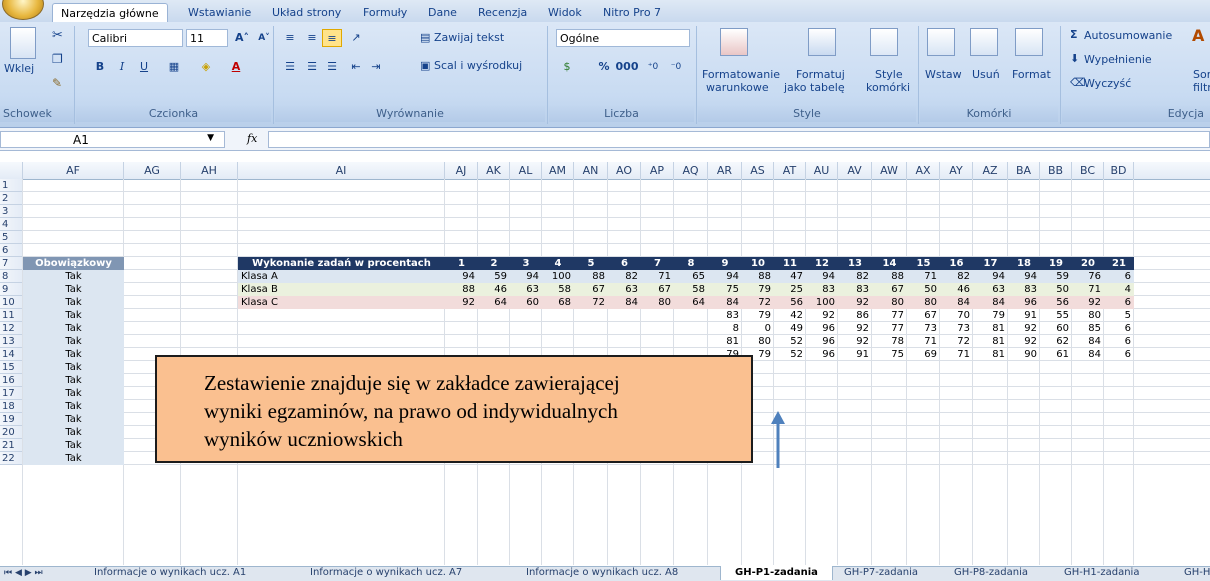 This screenshot has width=1210, height=581. I want to click on percent-cell: 75, so click(889, 354).